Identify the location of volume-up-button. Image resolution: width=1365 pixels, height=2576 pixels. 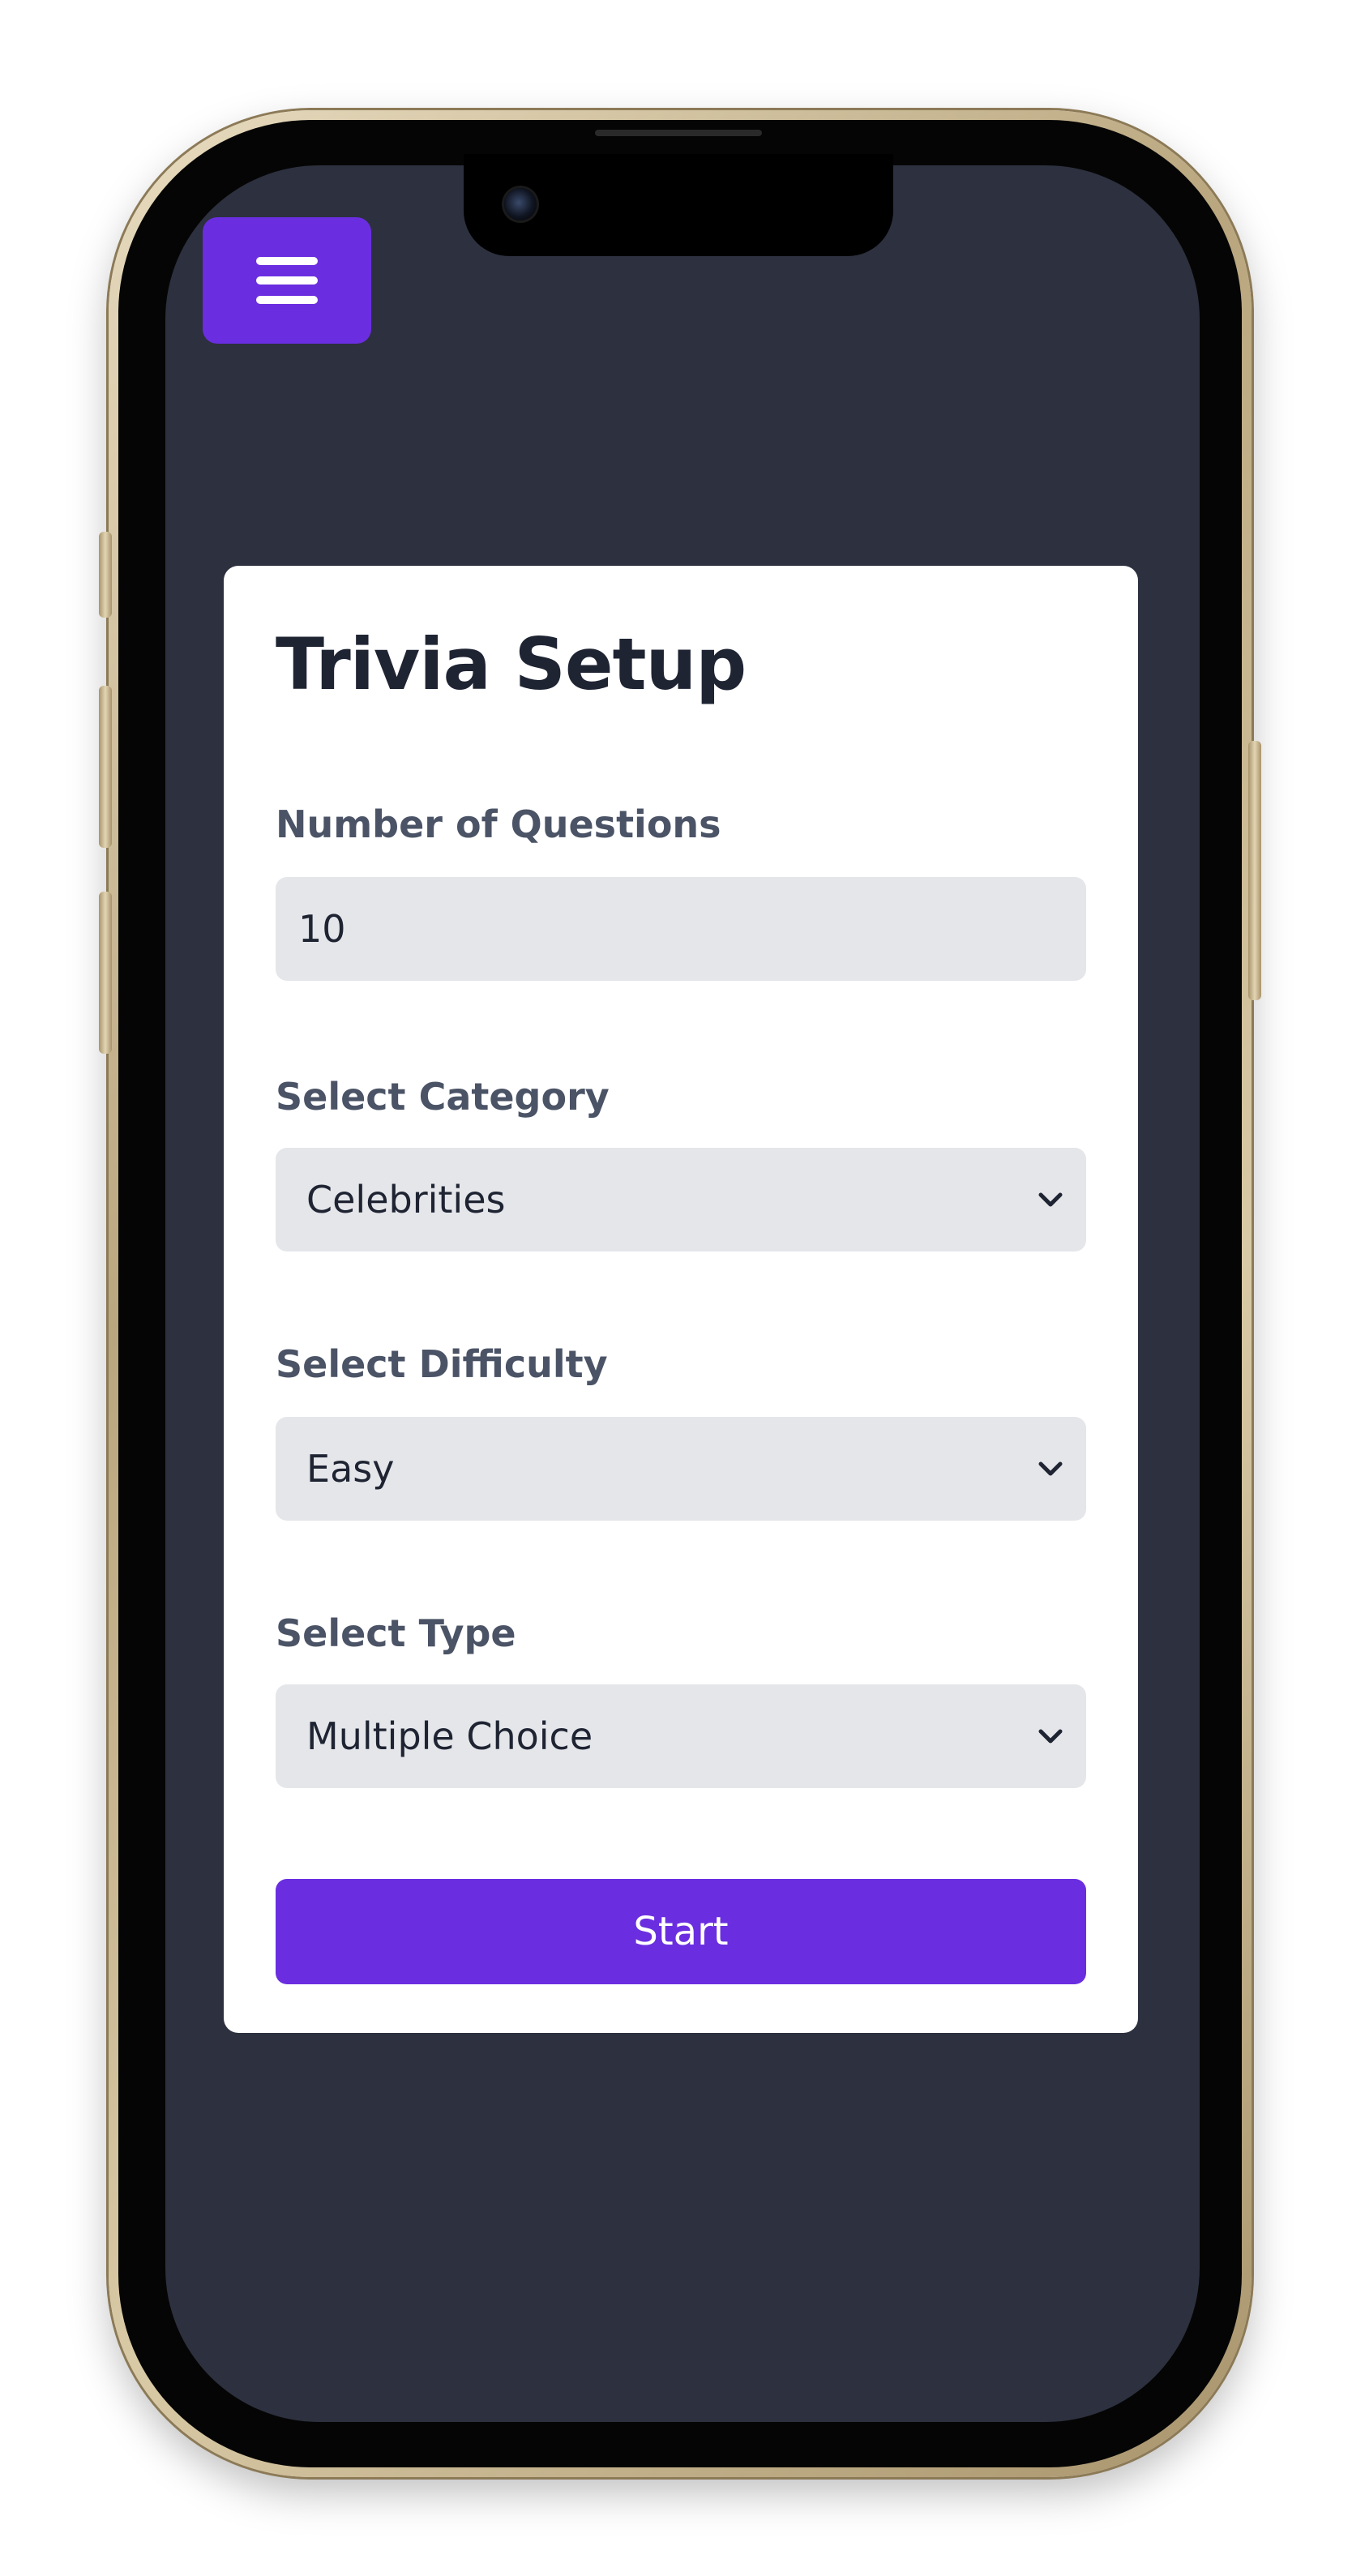
(106, 767).